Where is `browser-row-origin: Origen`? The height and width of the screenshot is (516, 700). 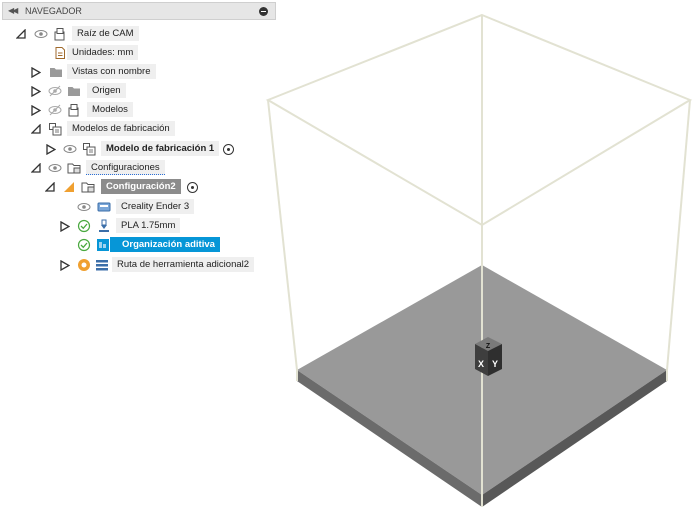
browser-row-origin: Origen is located at coordinates (141, 91).